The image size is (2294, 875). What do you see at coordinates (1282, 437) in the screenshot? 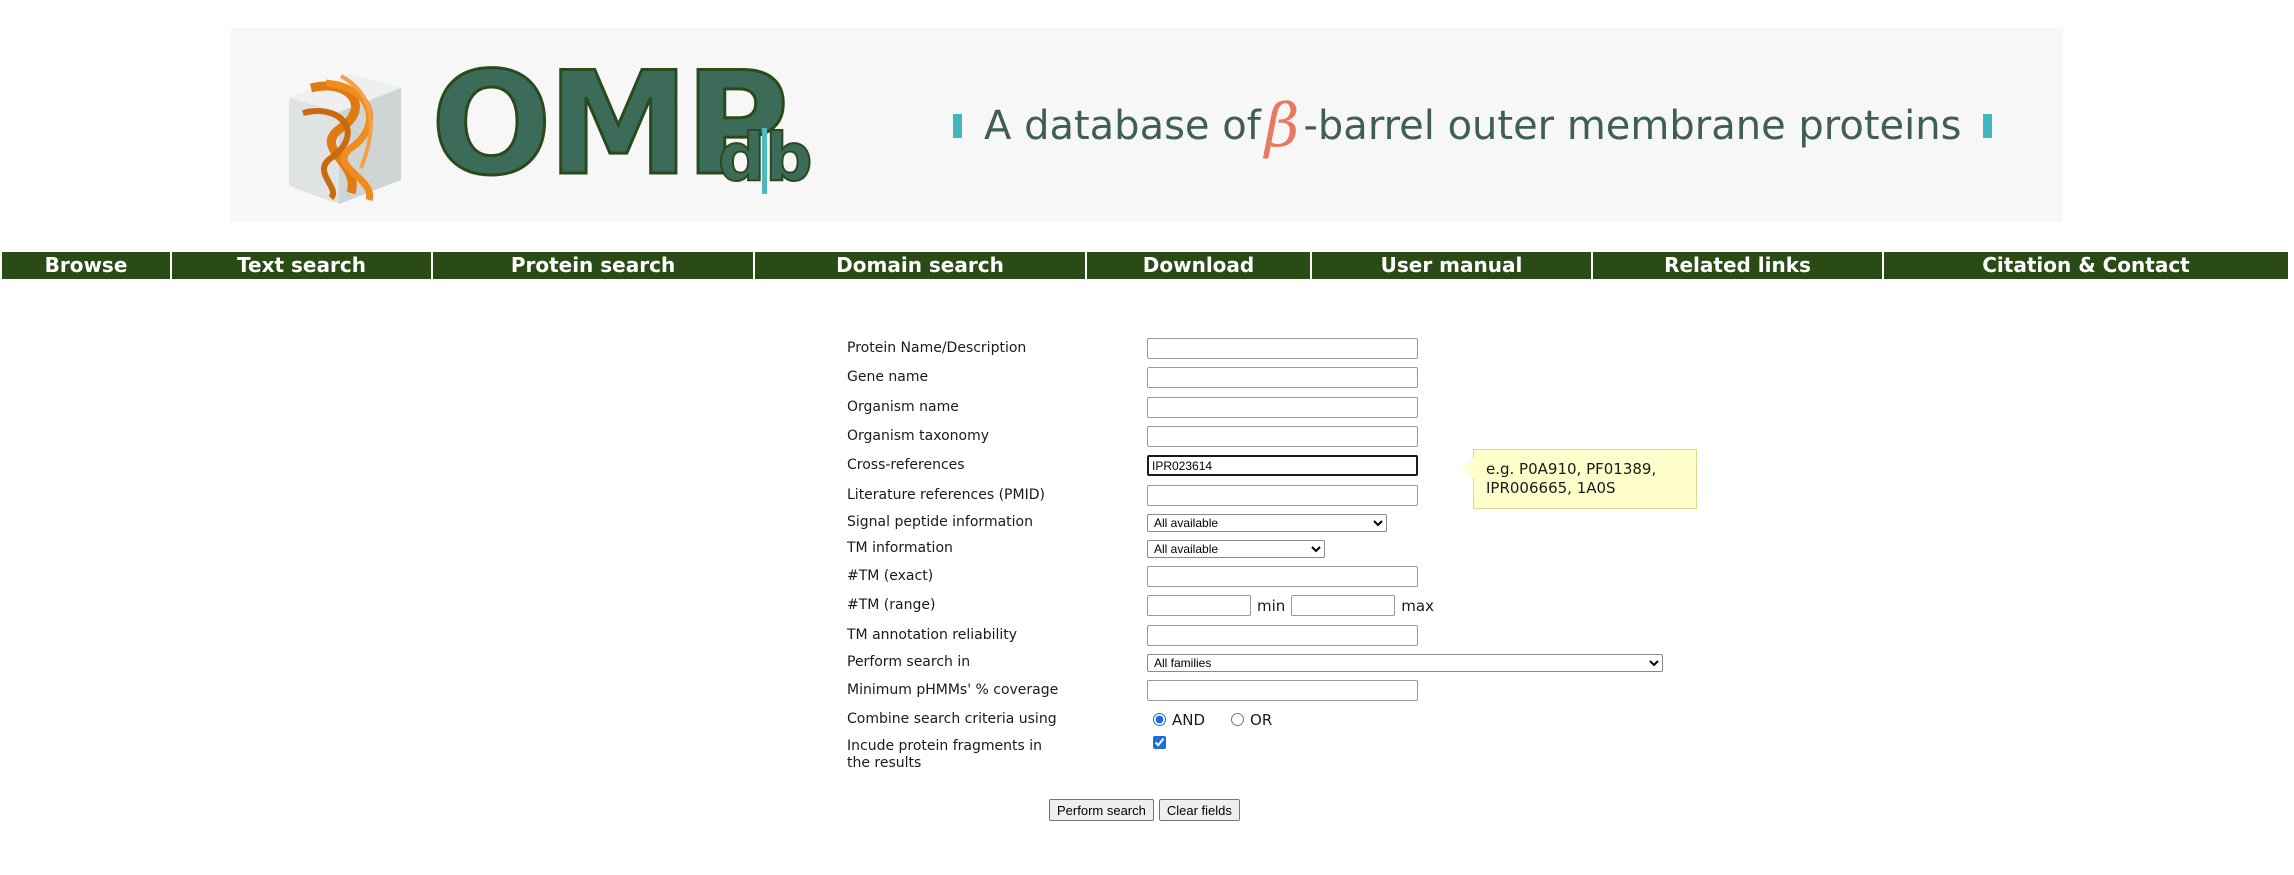
I see `organism-taxonomy-input` at bounding box center [1282, 437].